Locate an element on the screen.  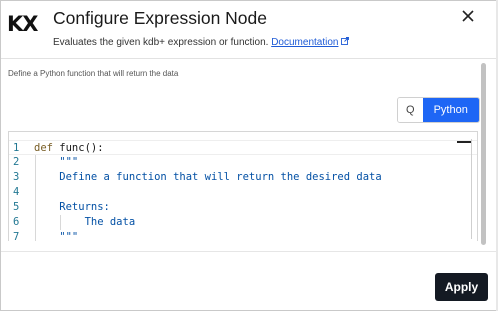
documentation-link: Documentation is located at coordinates (310, 42).